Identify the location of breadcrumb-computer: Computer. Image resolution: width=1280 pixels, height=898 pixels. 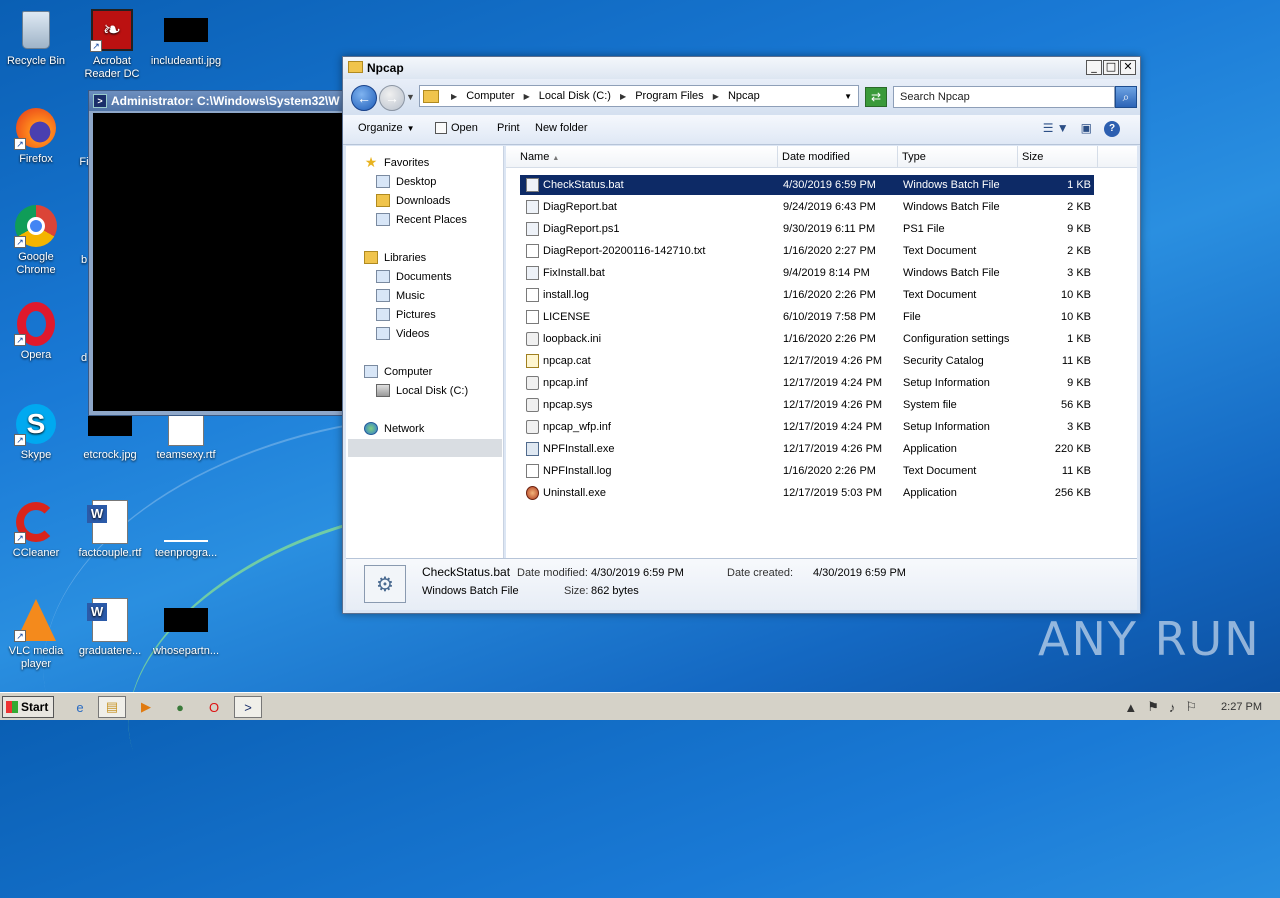
(490, 96).